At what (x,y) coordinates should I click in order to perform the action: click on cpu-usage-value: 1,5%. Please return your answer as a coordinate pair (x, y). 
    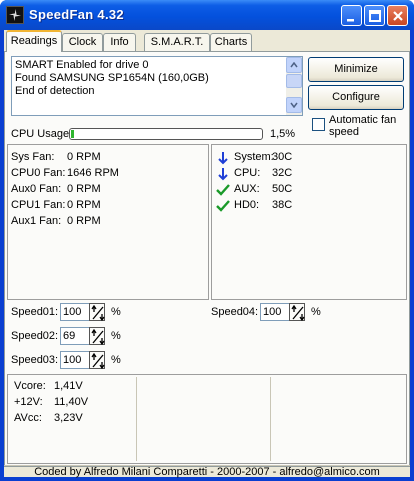
    Looking at the image, I should click on (283, 134).